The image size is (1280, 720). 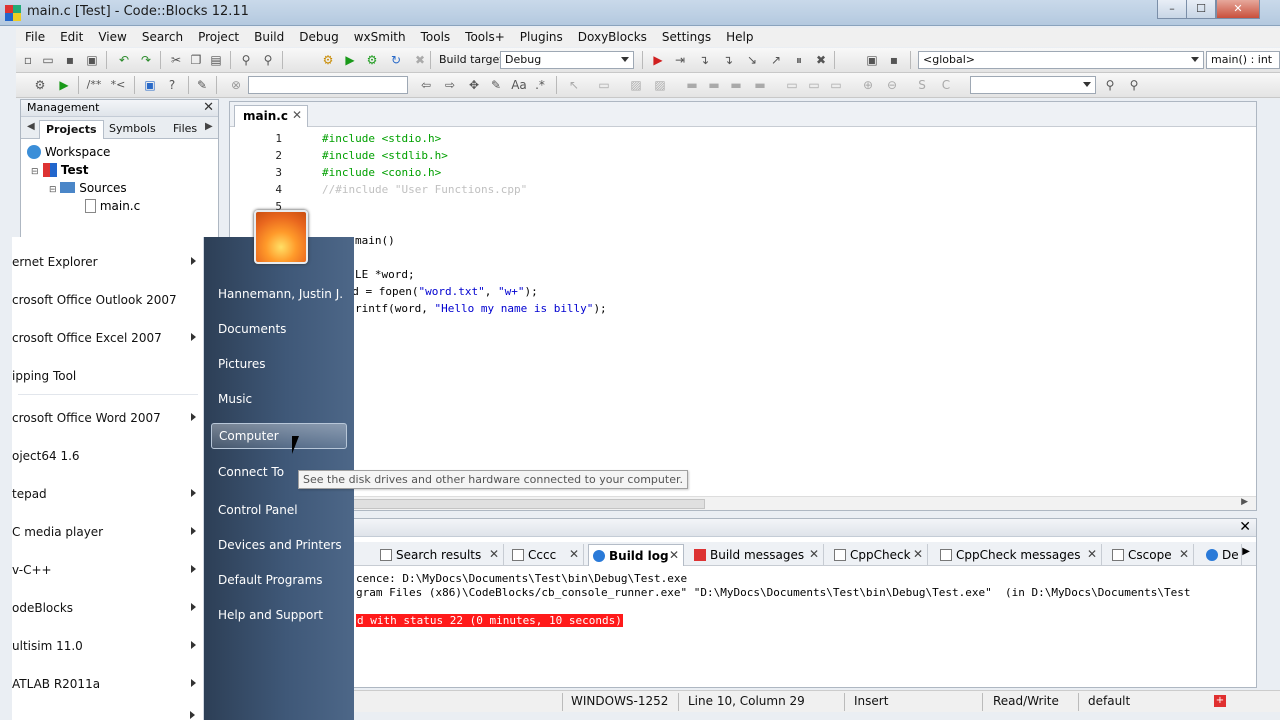 What do you see at coordinates (161, 36) in the screenshot?
I see `menu-search: Search` at bounding box center [161, 36].